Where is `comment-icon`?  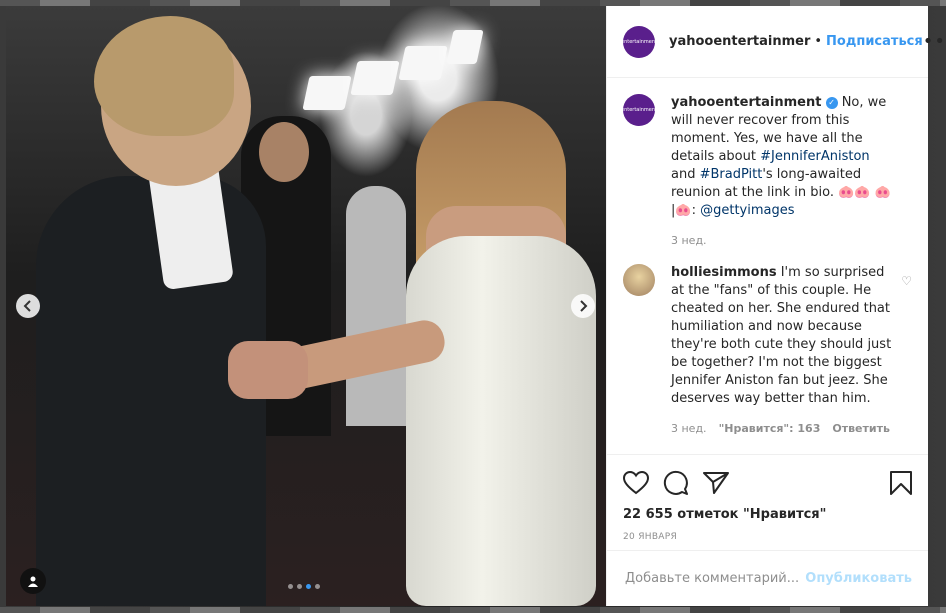 comment-icon is located at coordinates (676, 483).